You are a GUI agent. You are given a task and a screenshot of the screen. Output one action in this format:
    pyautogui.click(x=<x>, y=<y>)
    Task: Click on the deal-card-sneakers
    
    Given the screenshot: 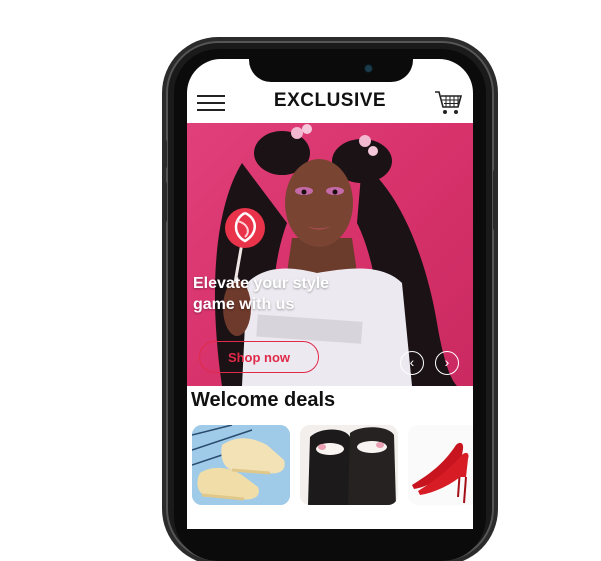 What is the action you would take?
    pyautogui.click(x=241, y=465)
    